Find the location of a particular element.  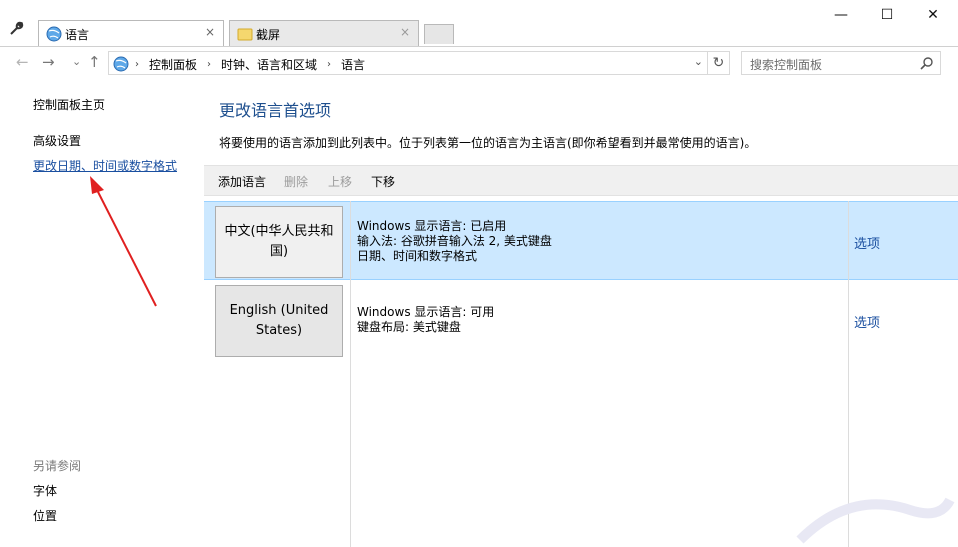

language-format: 日期、时间和数字格式 is located at coordinates (417, 256).